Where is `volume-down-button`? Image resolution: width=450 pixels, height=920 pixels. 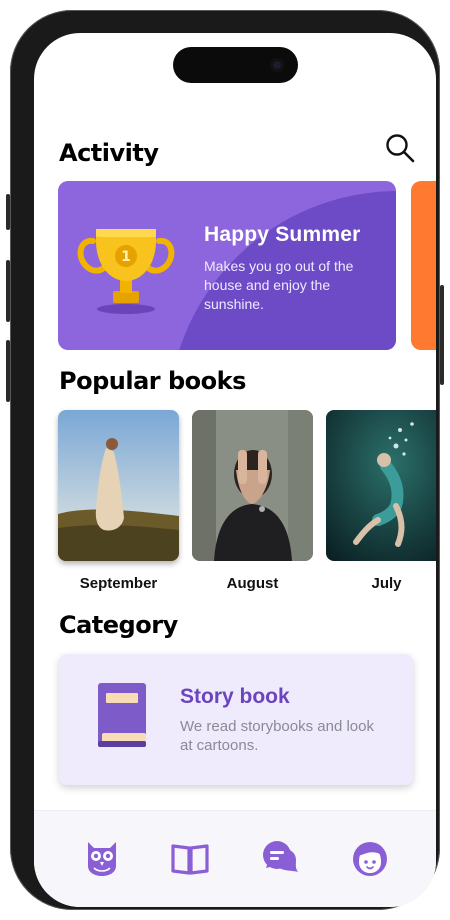 volume-down-button is located at coordinates (8, 371).